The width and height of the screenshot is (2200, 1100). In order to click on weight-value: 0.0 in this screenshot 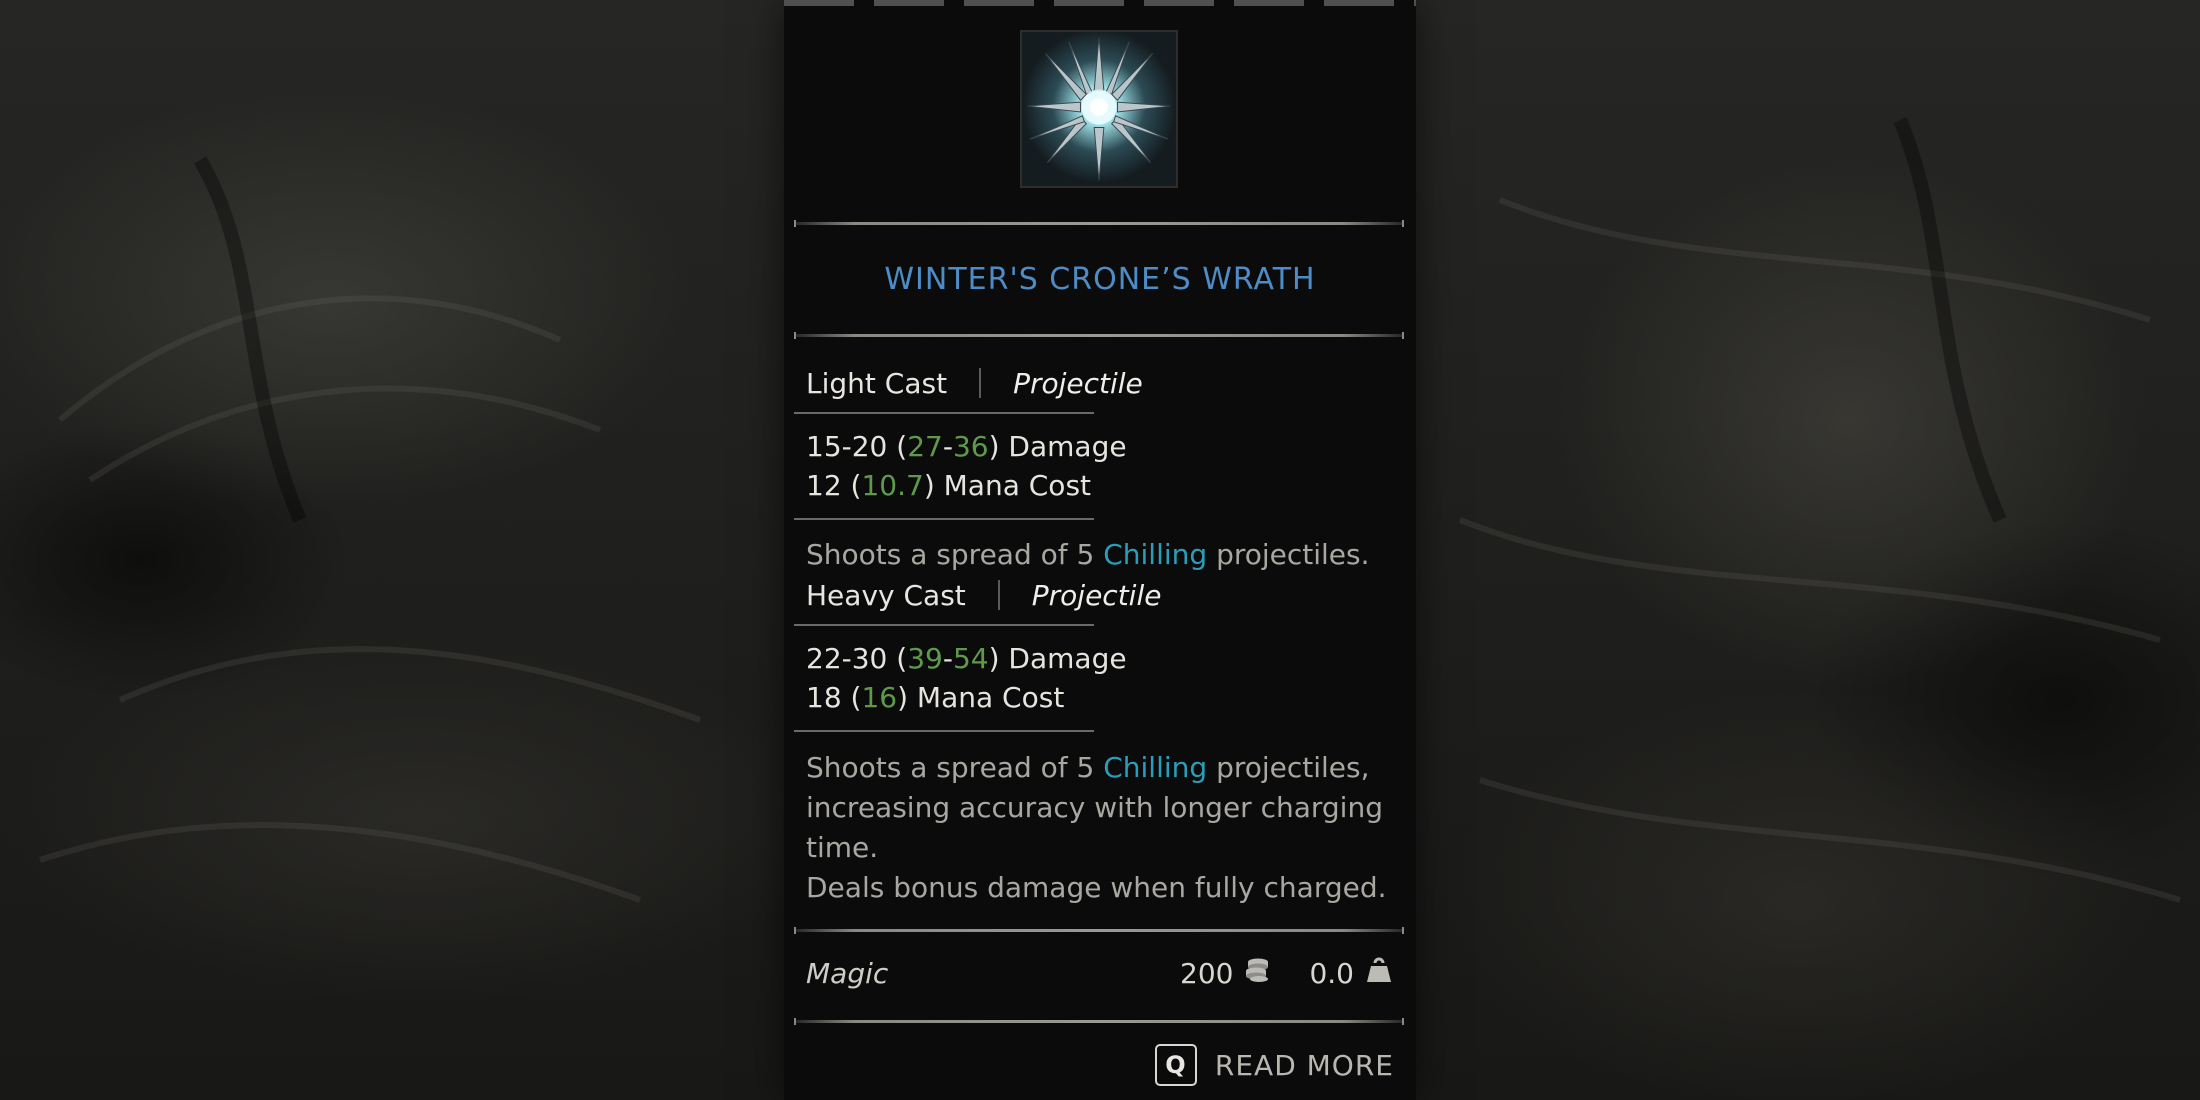, I will do `click(1331, 973)`.